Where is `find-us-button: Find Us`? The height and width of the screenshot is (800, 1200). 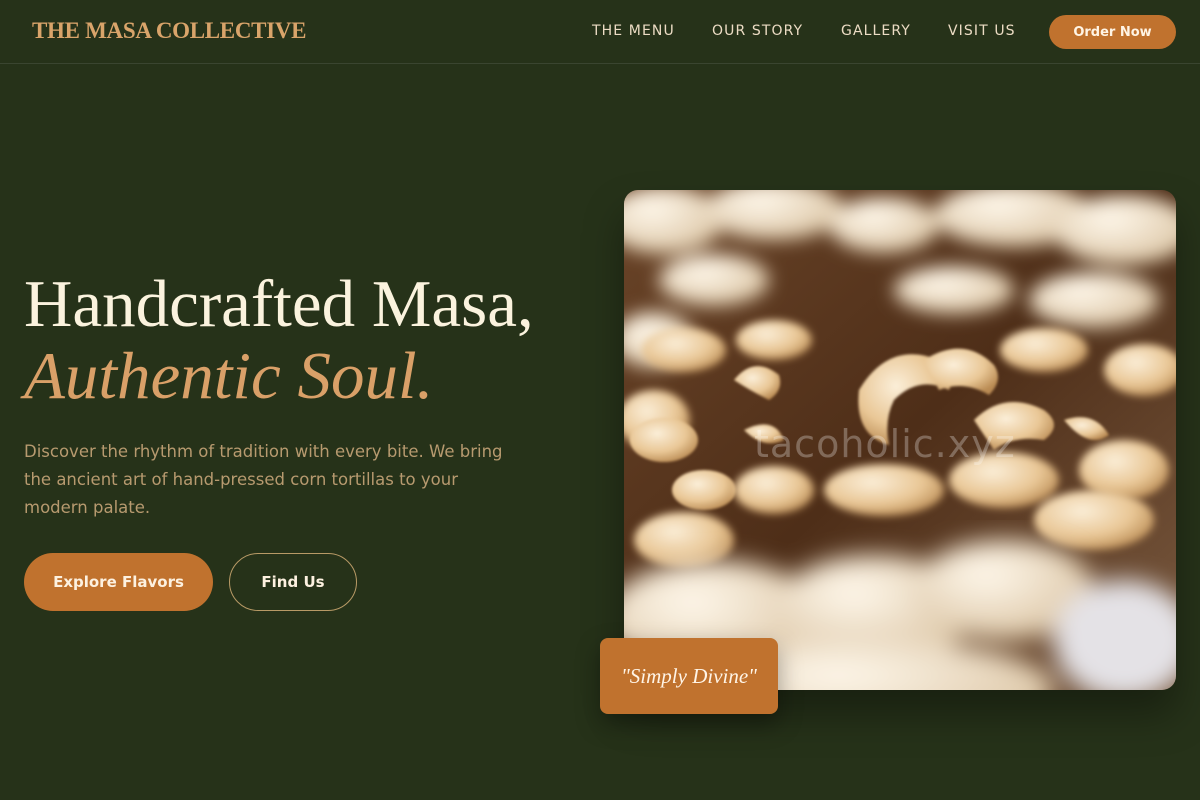 find-us-button: Find Us is located at coordinates (293, 582).